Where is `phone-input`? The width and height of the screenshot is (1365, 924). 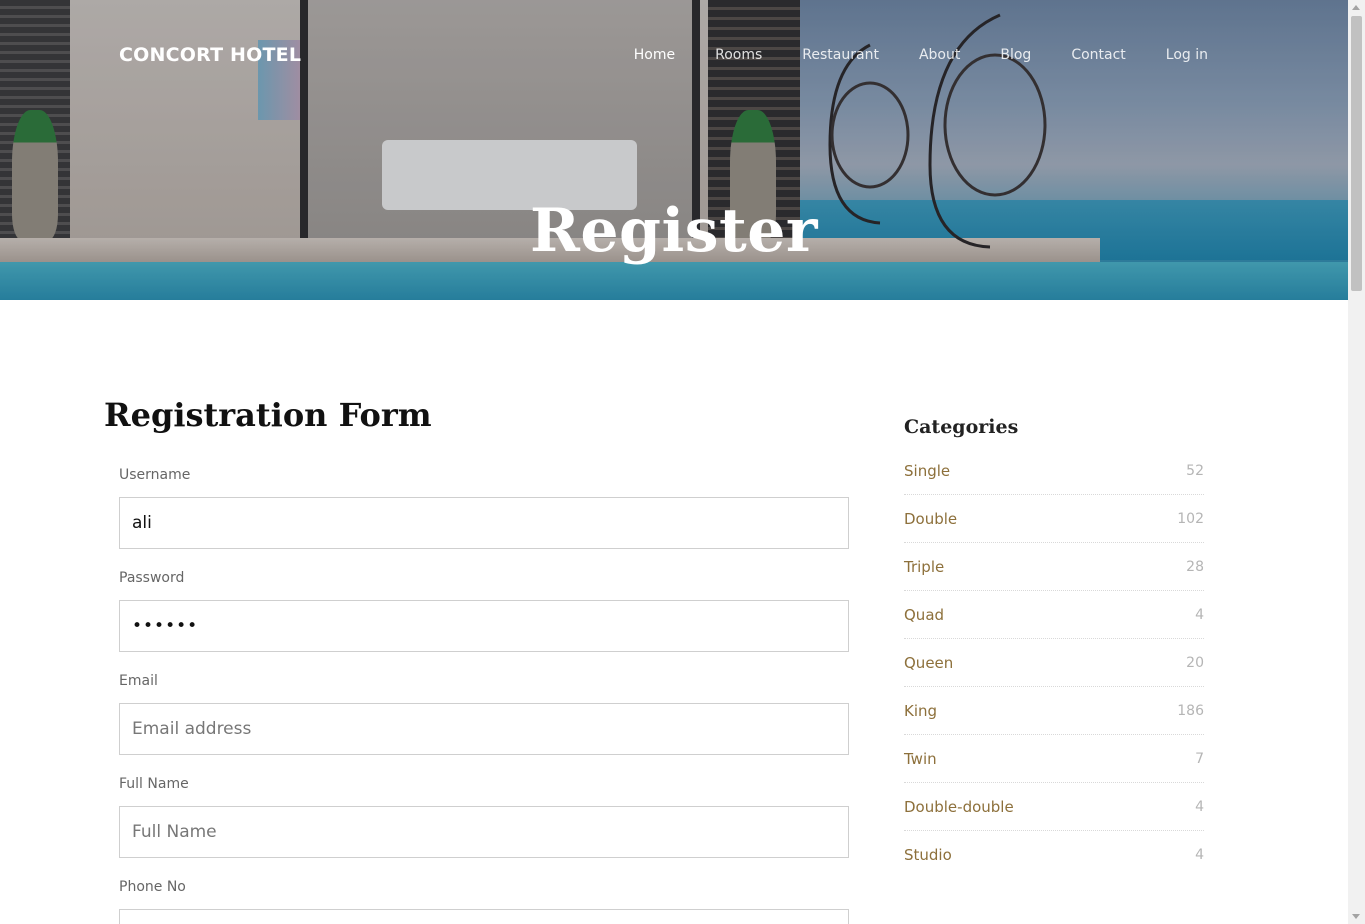
phone-input is located at coordinates (484, 916).